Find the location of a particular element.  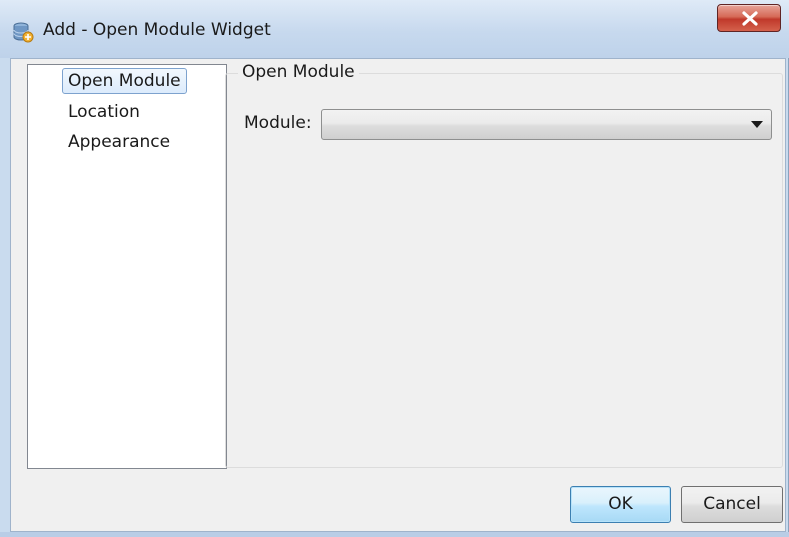

database-app-icon is located at coordinates (23, 32).